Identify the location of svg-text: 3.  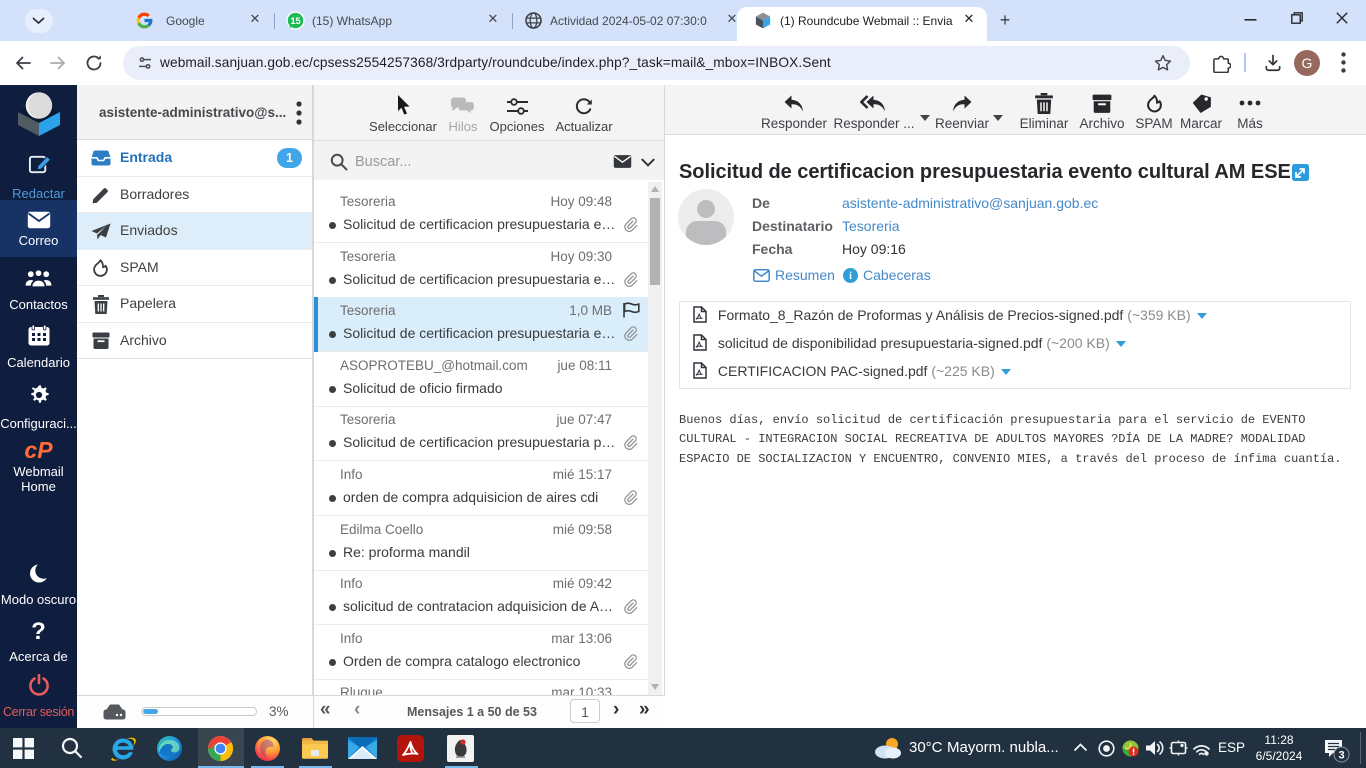
(1341, 756).